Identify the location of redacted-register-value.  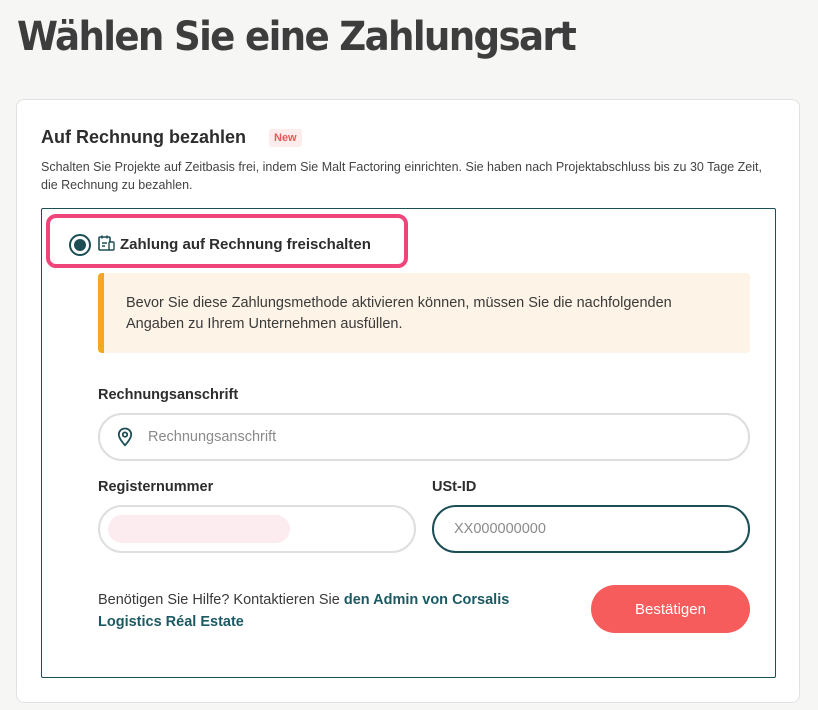
(199, 529).